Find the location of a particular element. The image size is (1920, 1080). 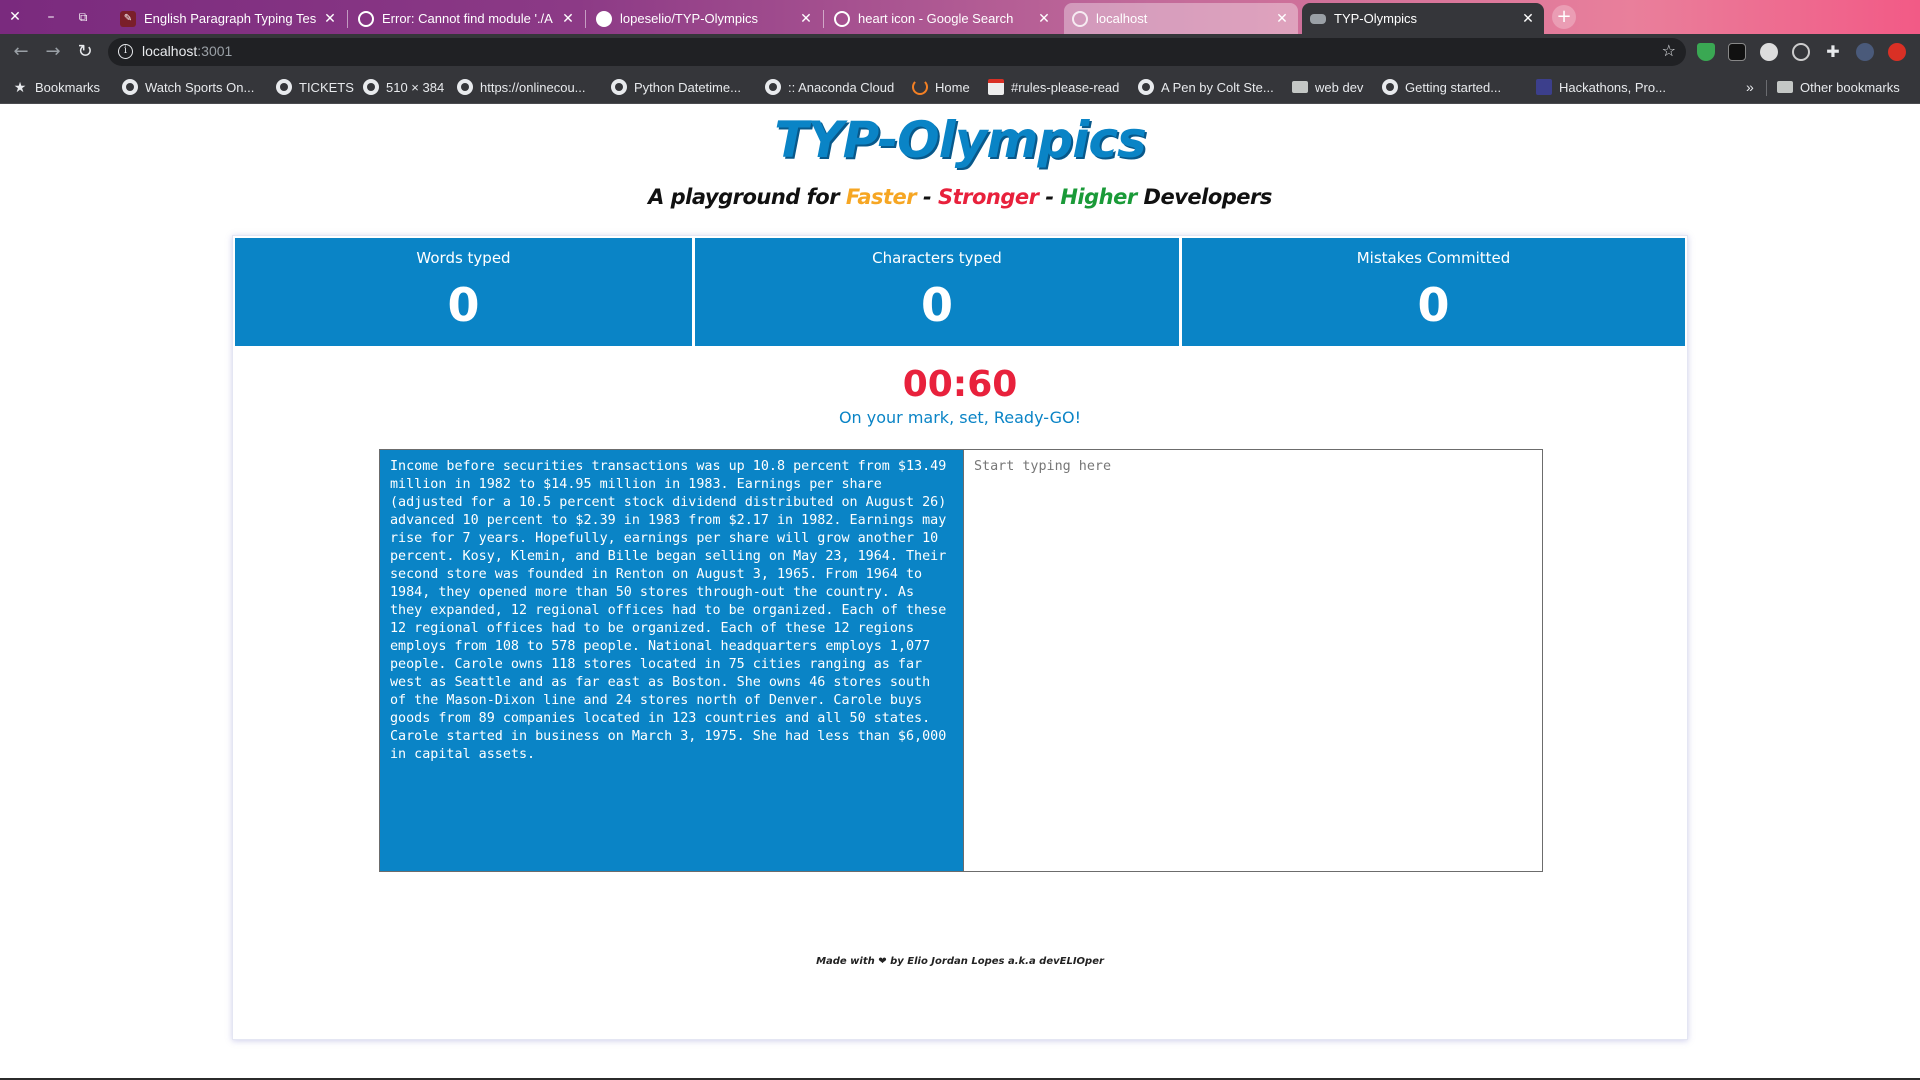

globe-favicon-icon is located at coordinates (1080, 18).